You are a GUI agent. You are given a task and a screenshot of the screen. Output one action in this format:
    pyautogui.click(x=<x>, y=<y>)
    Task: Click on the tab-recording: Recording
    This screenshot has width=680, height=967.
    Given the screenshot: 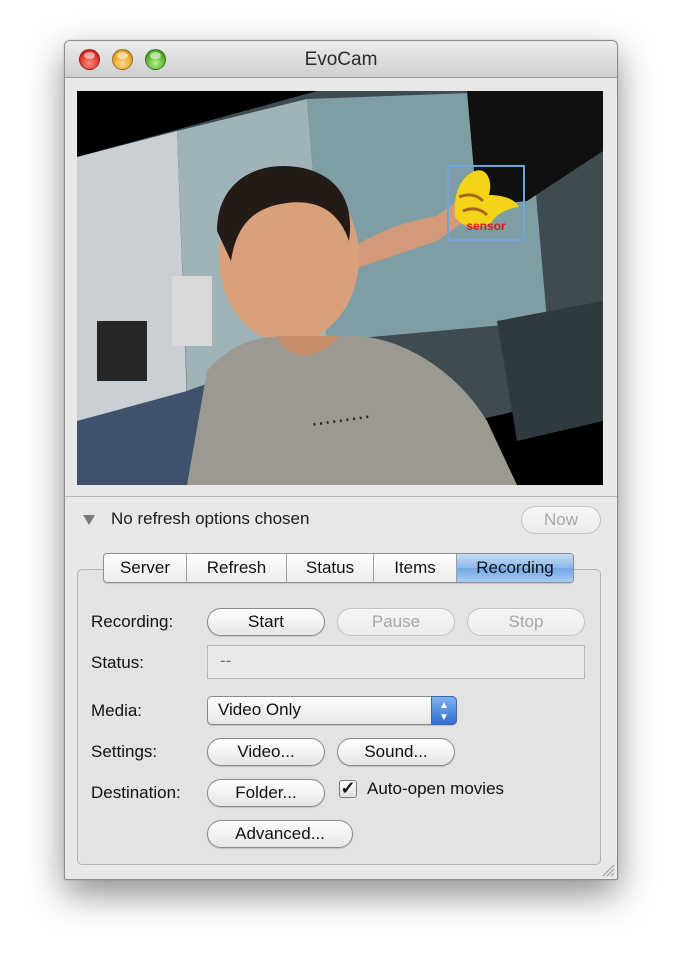 What is the action you would take?
    pyautogui.click(x=515, y=568)
    